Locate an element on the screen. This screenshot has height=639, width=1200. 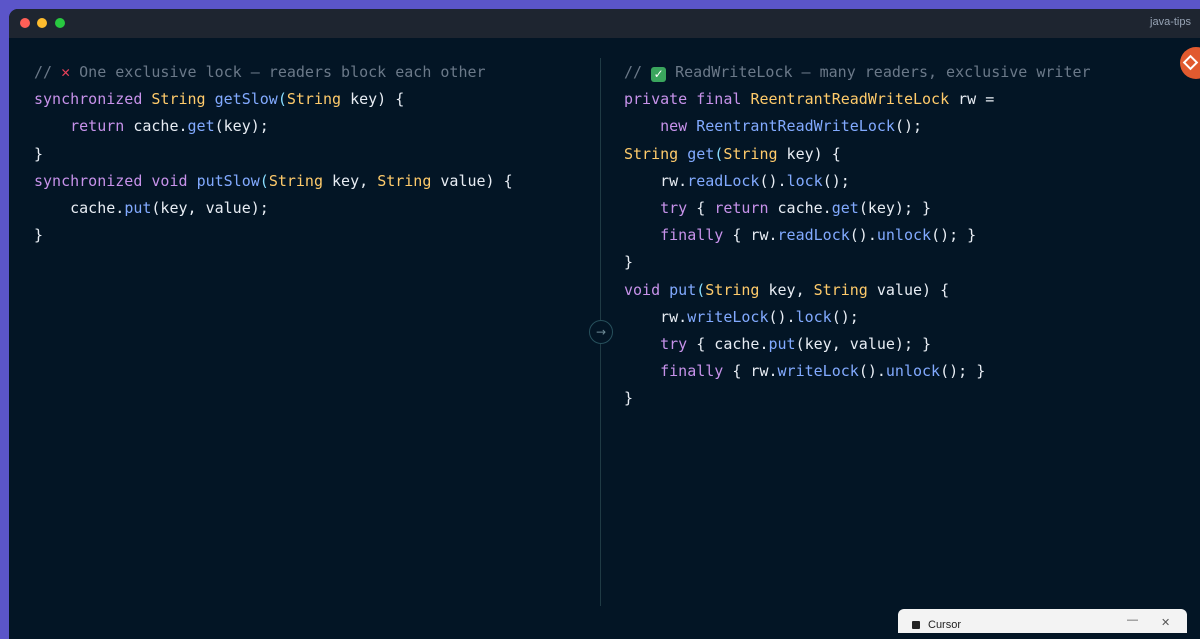
close-notification-button: ✕ is located at coordinates (1165, 622).